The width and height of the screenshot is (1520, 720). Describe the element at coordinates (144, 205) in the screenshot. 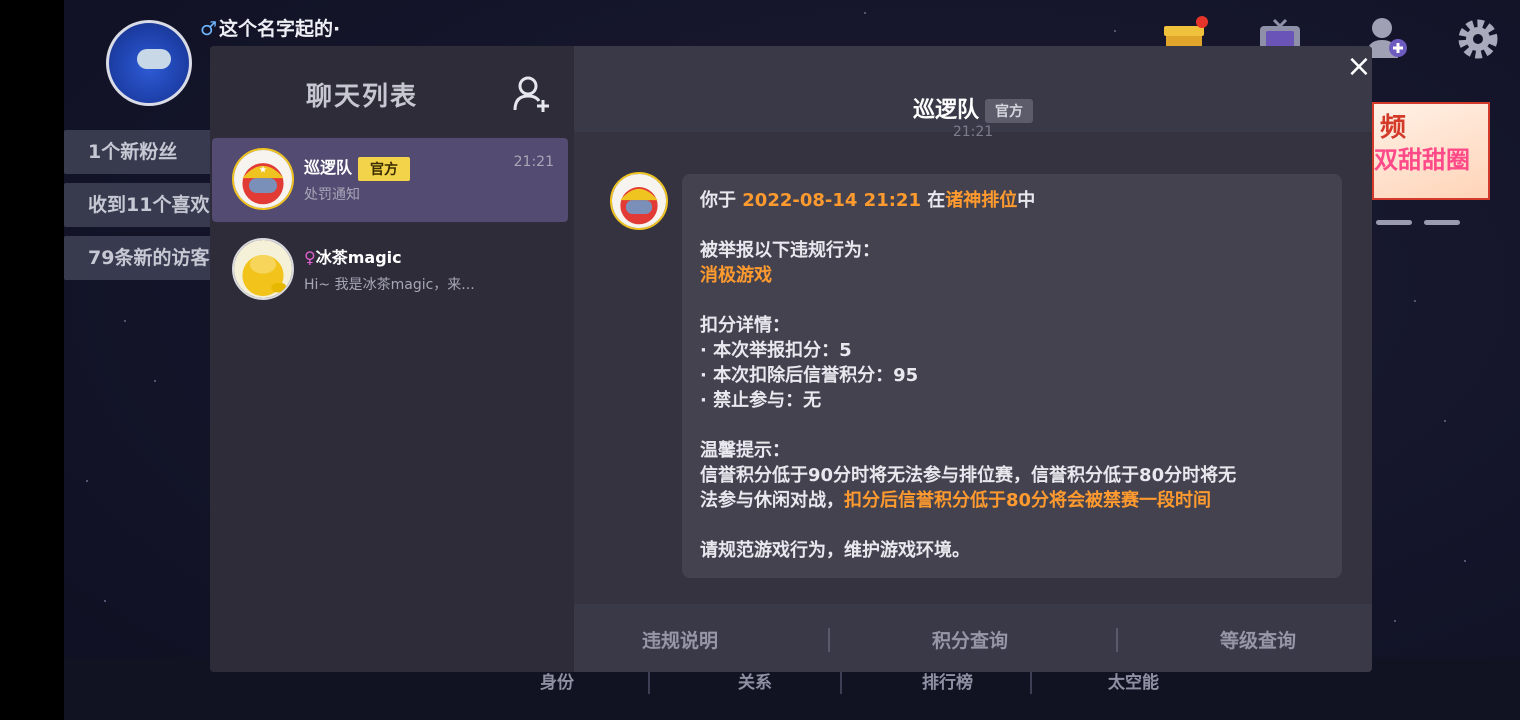

I see `notice-likes: 收到11个喜欢` at that location.